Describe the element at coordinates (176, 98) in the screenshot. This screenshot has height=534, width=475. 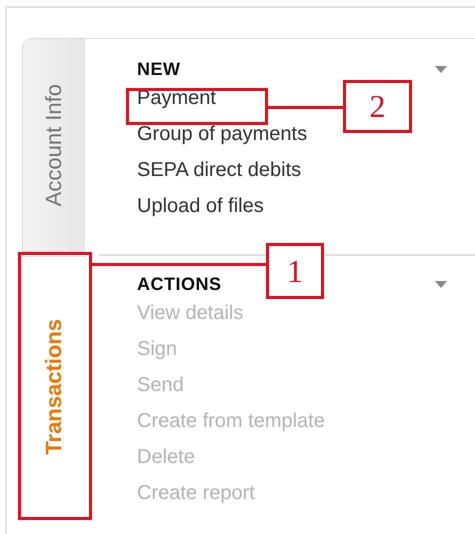
I see `menu-item: Payment` at that location.